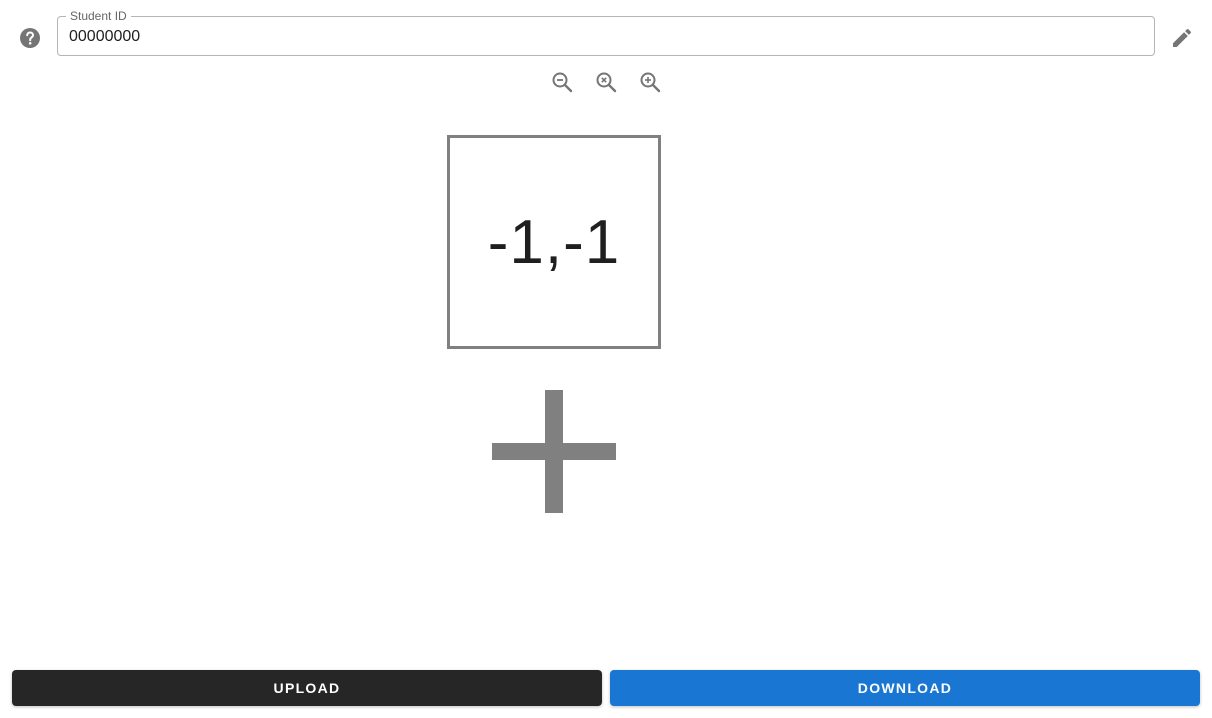  What do you see at coordinates (1182, 38) in the screenshot?
I see `pencil-icon` at bounding box center [1182, 38].